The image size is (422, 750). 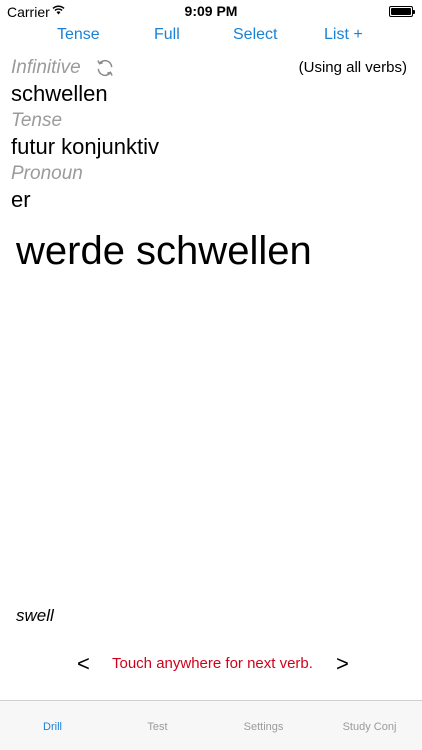 I want to click on clock: 9:09 PM, so click(x=211, y=11).